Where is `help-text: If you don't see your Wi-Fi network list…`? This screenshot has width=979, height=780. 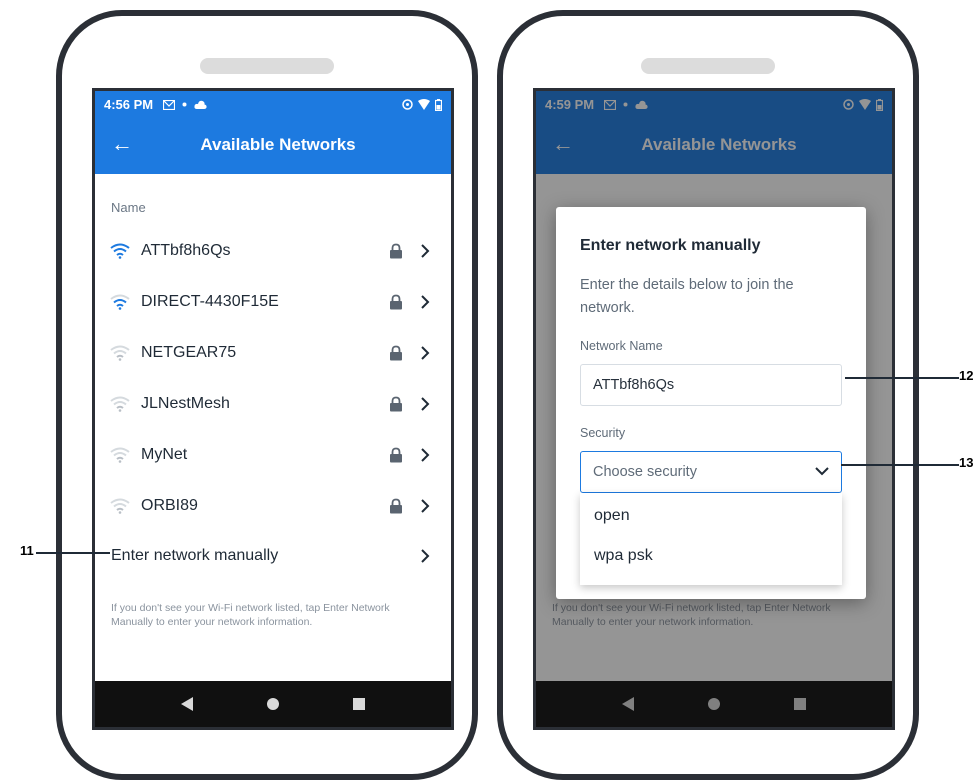 help-text: If you don't see your Wi-Fi network list… is located at coordinates (250, 615).